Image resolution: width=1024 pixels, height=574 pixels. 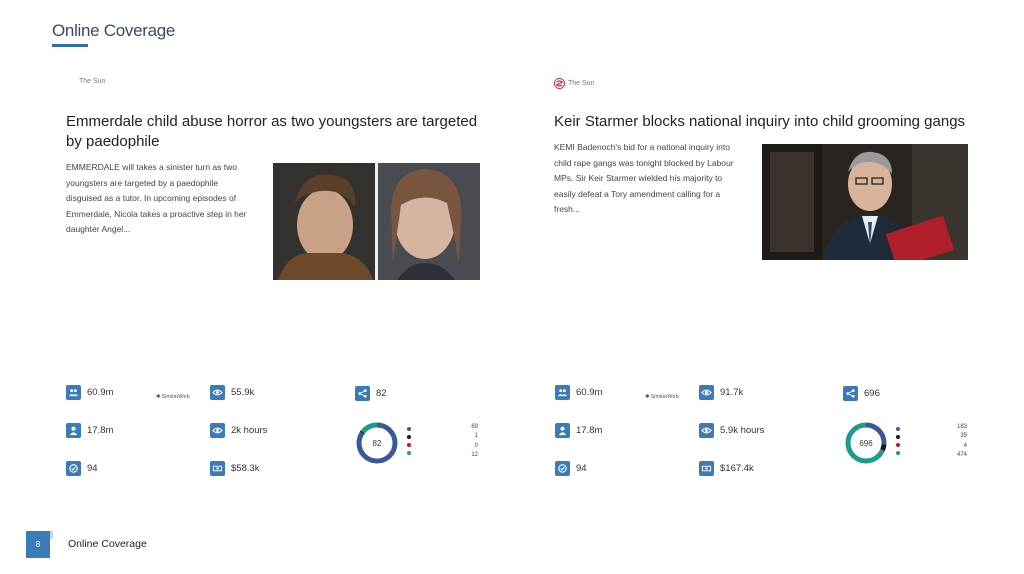 What do you see at coordinates (377, 443) in the screenshot?
I see `donut-total: 82` at bounding box center [377, 443].